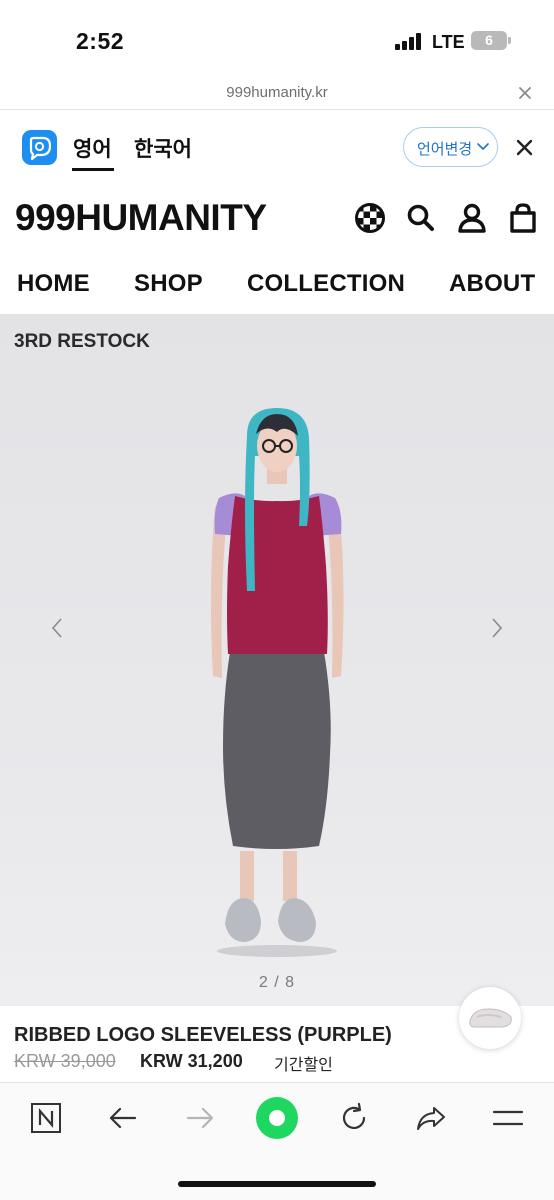 Image resolution: width=554 pixels, height=1200 pixels. Describe the element at coordinates (200, 1118) in the screenshot. I see `forward-arrow-icon` at that location.